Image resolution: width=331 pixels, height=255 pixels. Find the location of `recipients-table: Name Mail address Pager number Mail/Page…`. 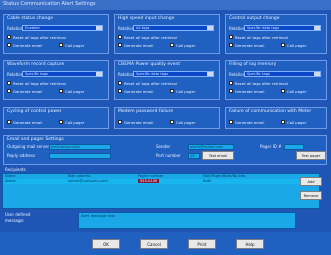

recipients-table: Name Mail address Pager number Mail/Page… is located at coordinates (161, 191).